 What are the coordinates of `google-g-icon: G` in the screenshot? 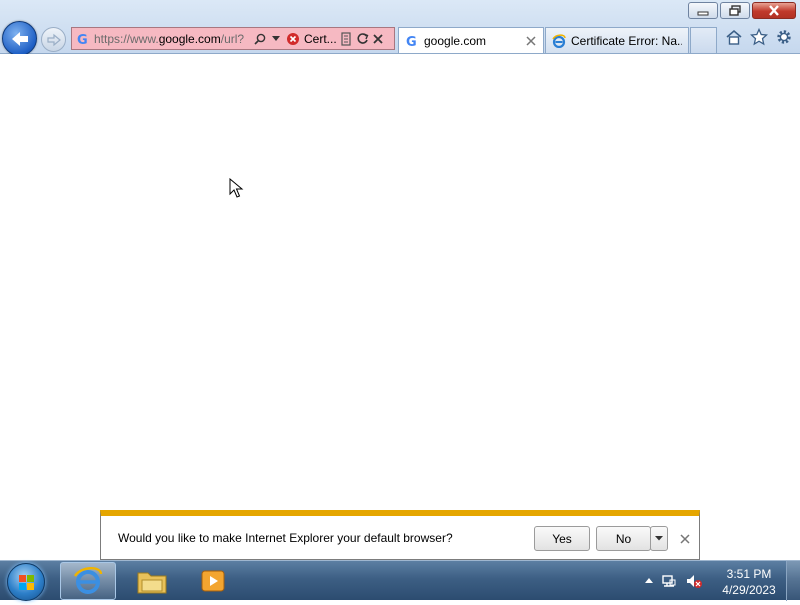 It's located at (411, 41).